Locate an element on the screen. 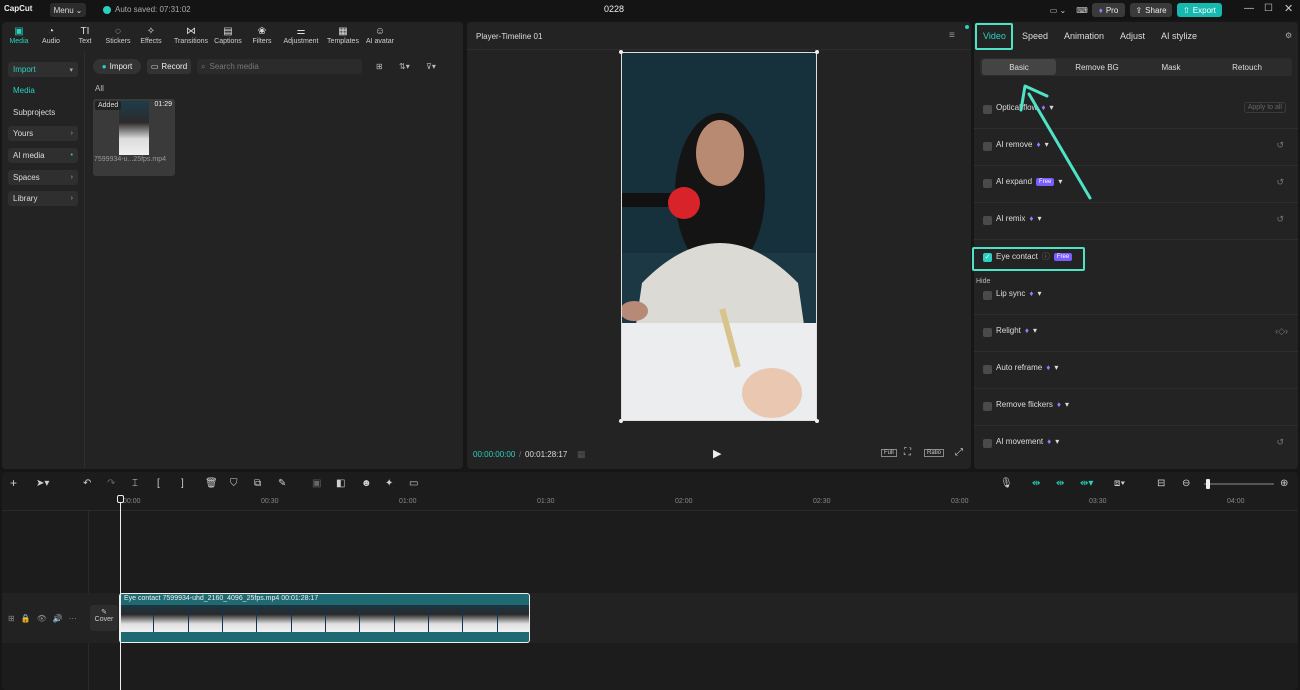 This screenshot has width=1300, height=690. focus-icon: ⛶ is located at coordinates (907, 452).